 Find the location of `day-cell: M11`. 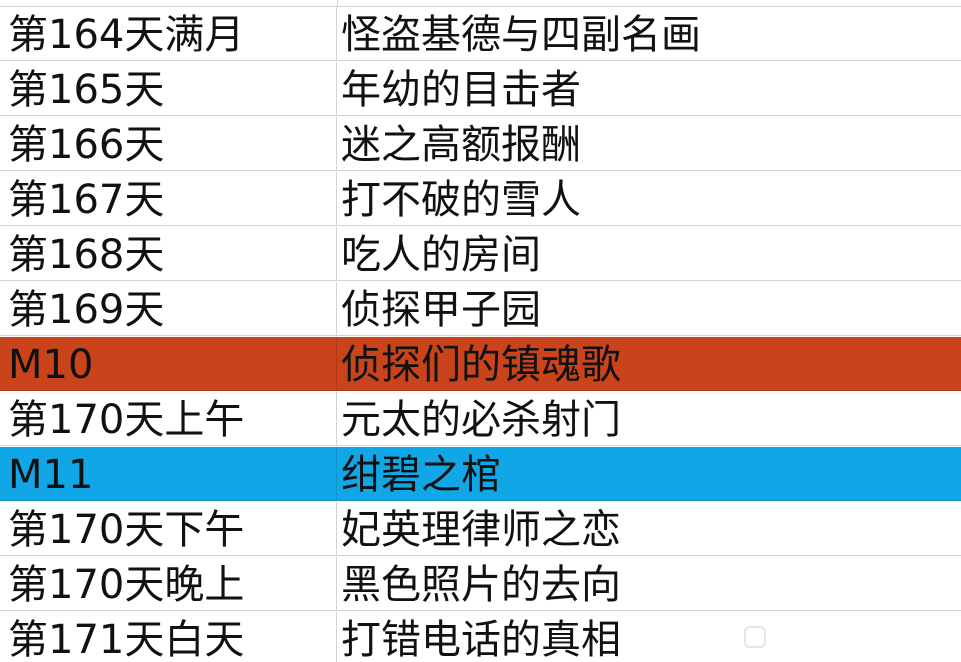

day-cell: M11 is located at coordinates (168, 473).